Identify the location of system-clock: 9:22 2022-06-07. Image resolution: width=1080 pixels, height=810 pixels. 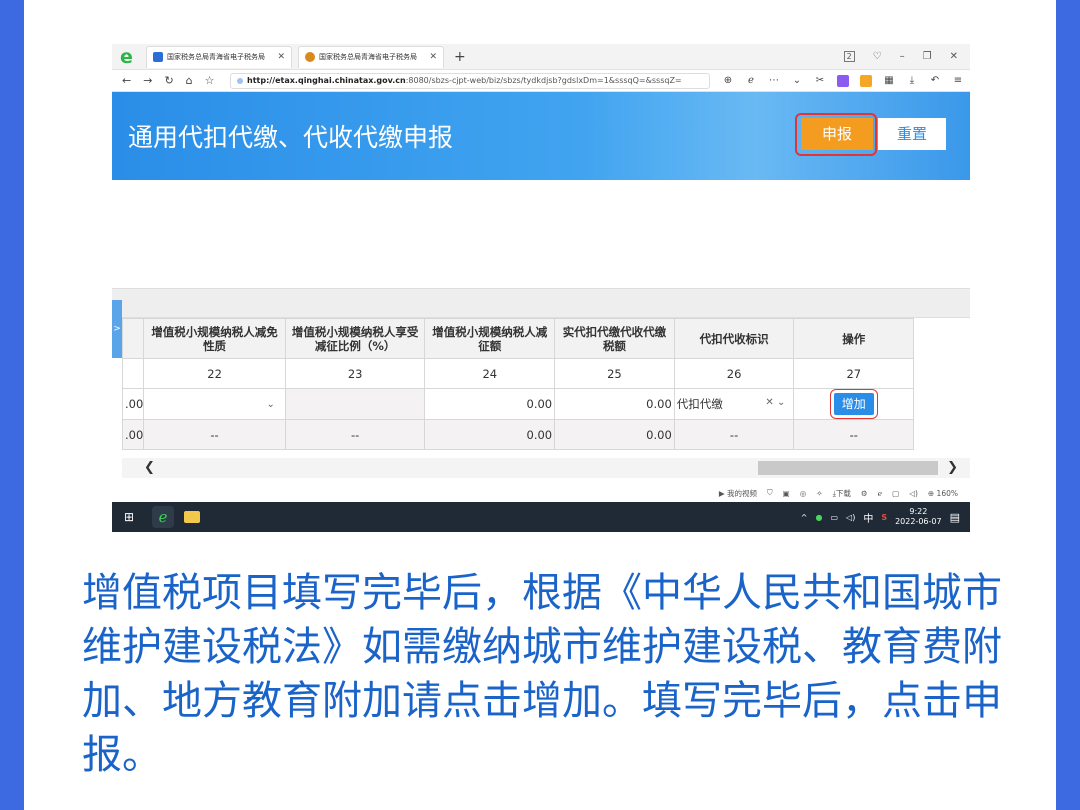
(918, 517).